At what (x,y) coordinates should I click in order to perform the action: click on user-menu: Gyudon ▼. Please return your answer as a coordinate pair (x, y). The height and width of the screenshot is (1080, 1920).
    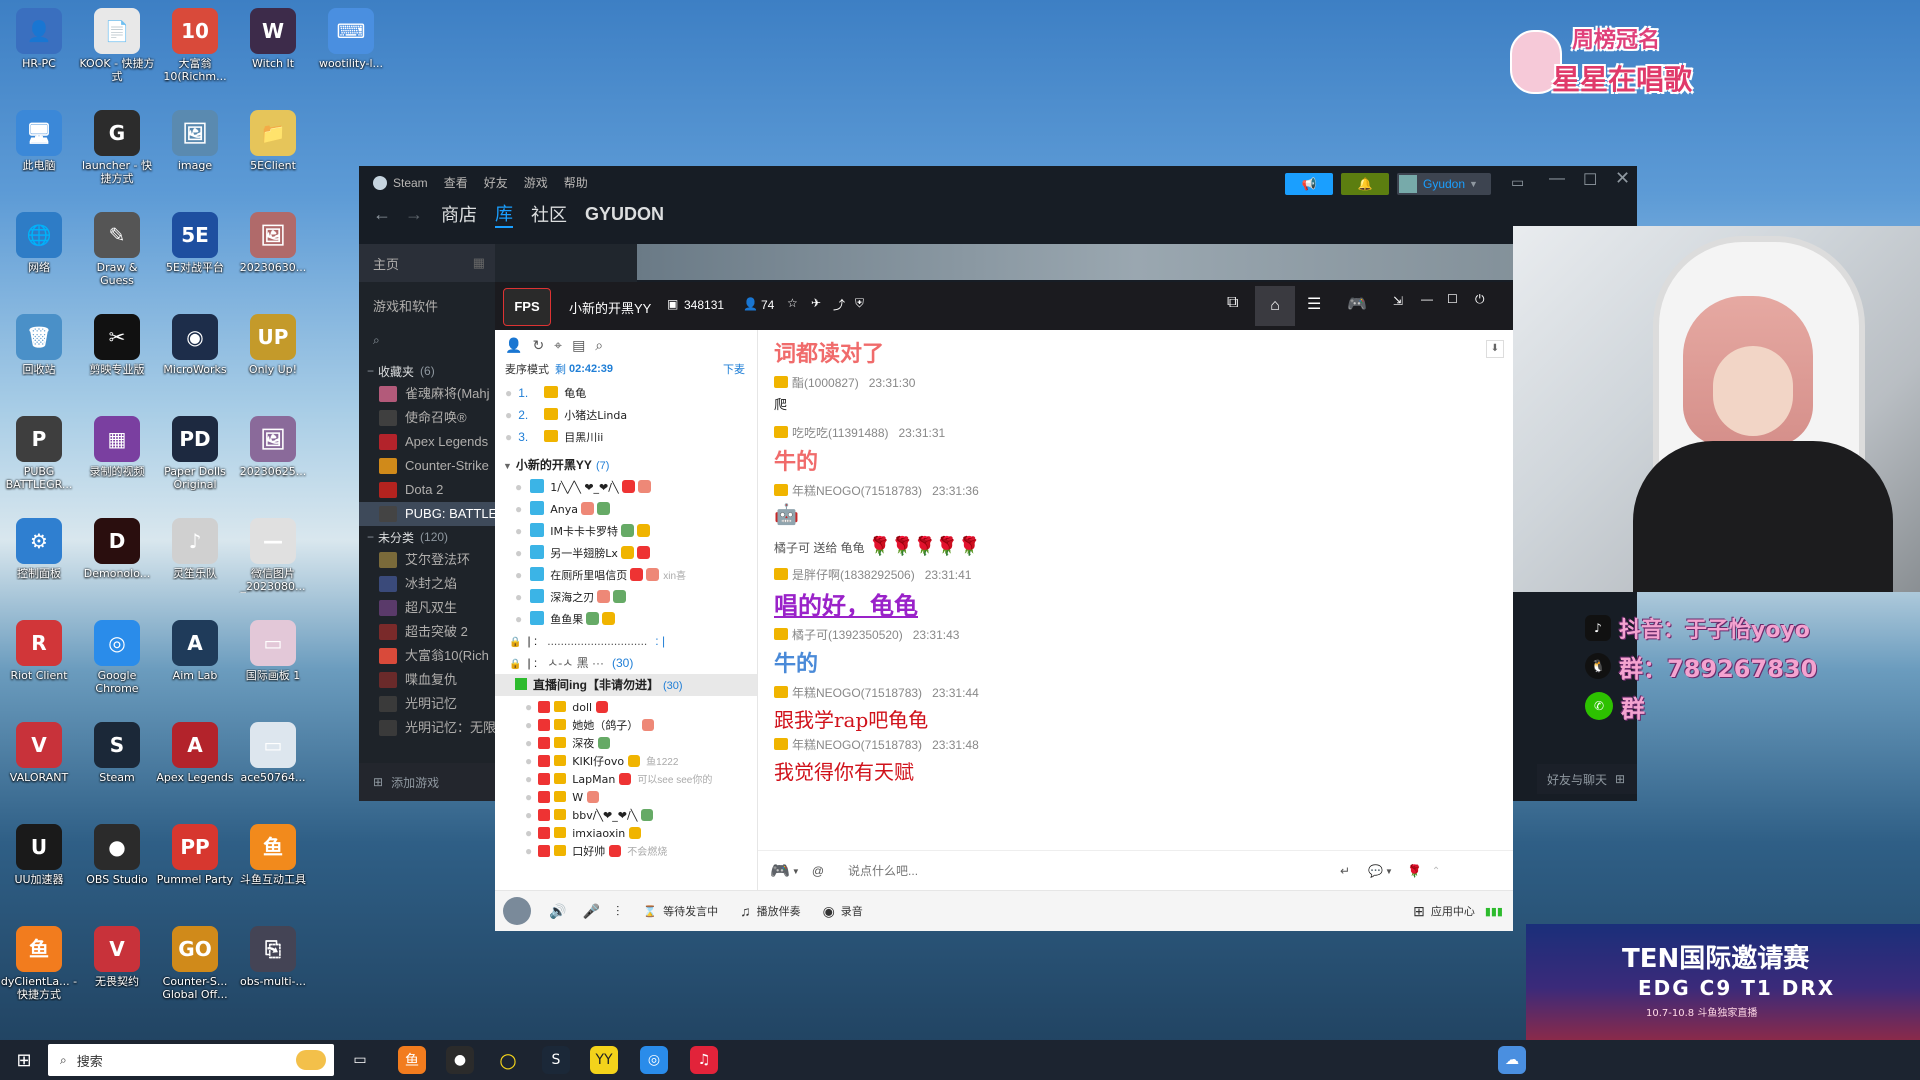
    Looking at the image, I should click on (1444, 184).